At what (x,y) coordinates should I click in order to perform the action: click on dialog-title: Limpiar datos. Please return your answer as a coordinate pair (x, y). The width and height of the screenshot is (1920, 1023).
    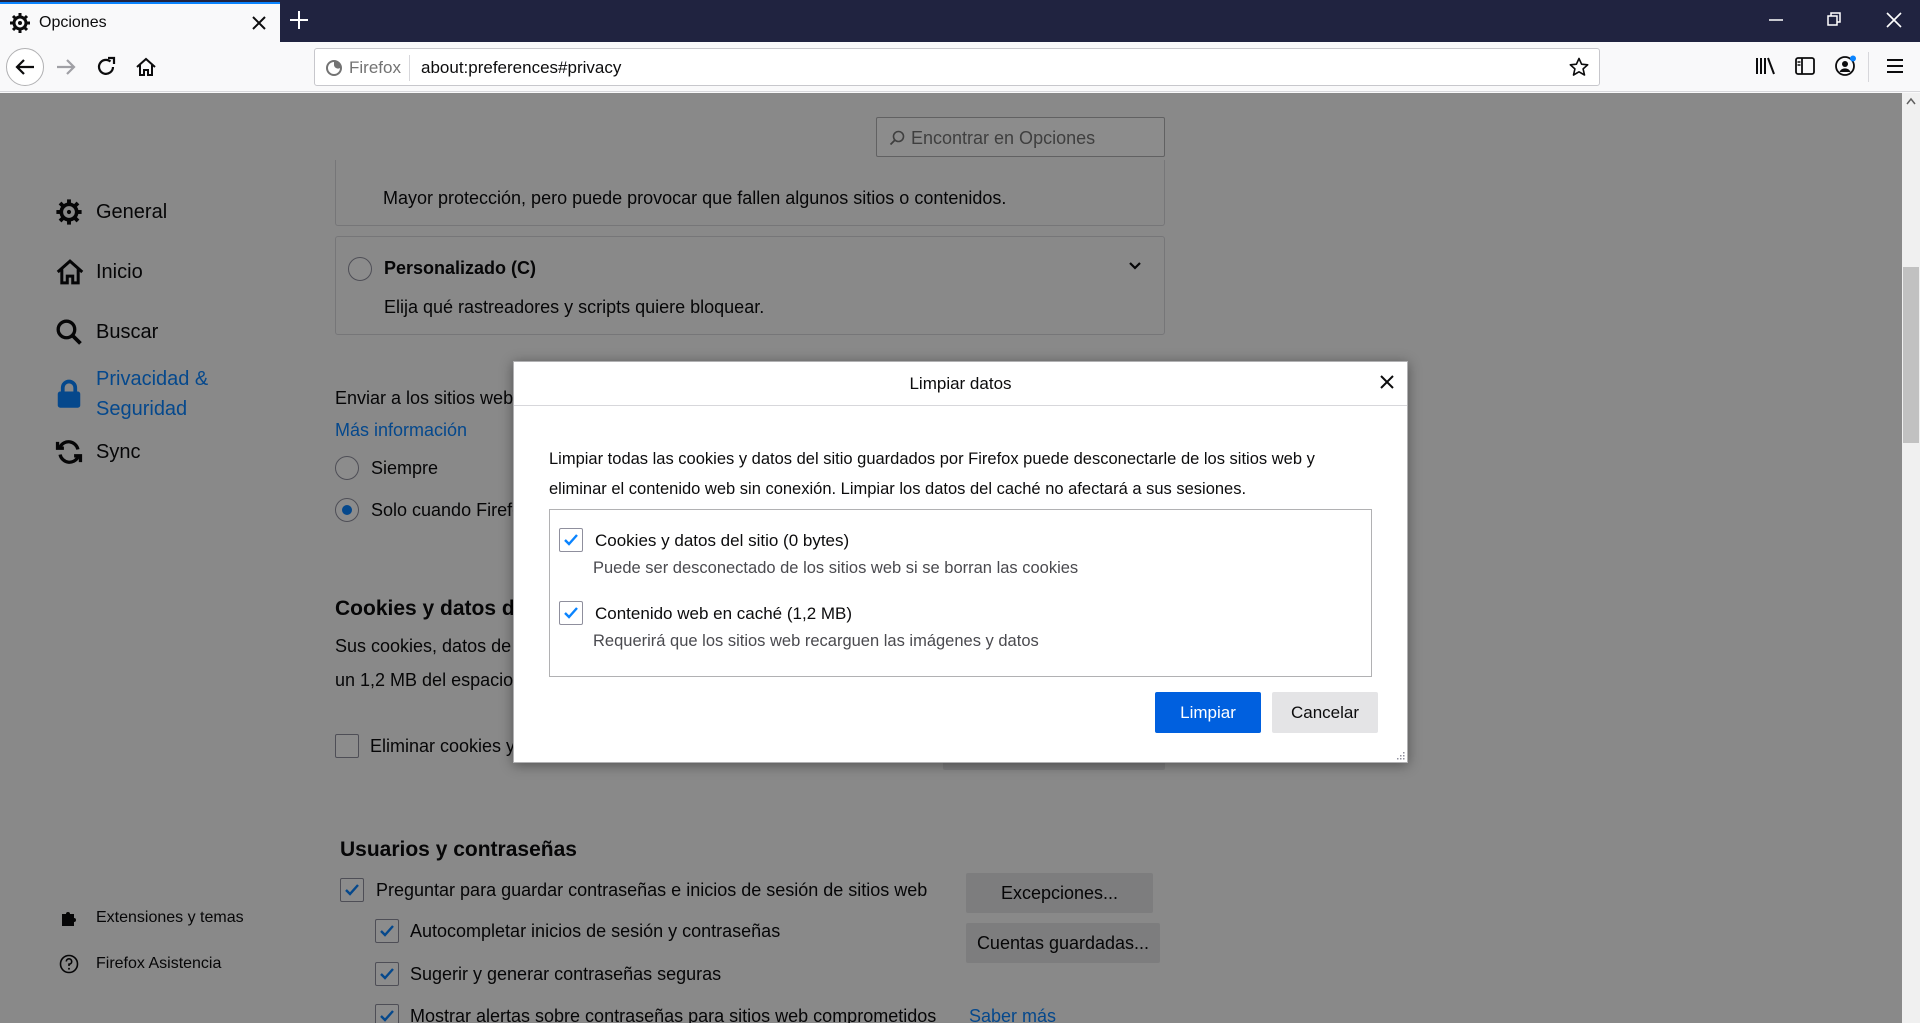
    Looking at the image, I should click on (960, 383).